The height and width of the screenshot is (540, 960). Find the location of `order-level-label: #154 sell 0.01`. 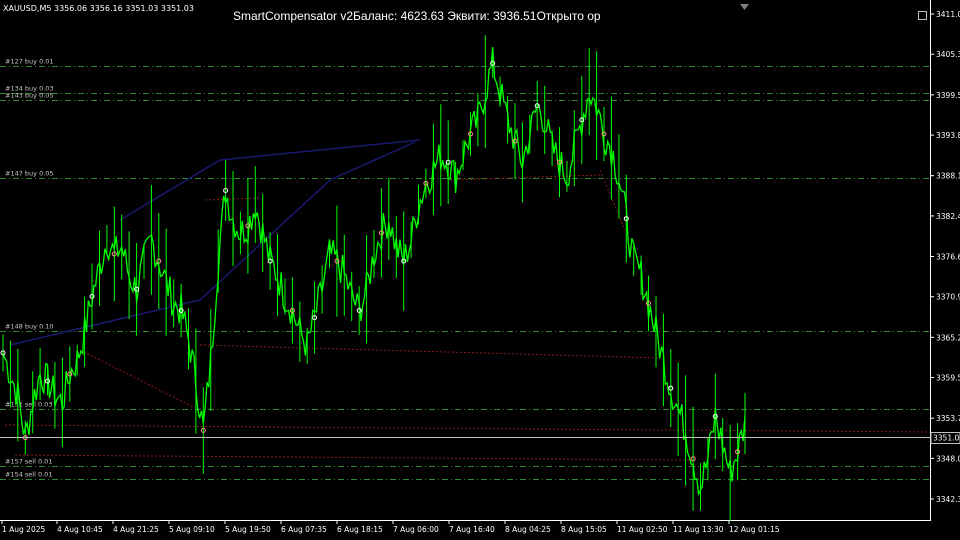

order-level-label: #154 sell 0.01 is located at coordinates (28, 475).